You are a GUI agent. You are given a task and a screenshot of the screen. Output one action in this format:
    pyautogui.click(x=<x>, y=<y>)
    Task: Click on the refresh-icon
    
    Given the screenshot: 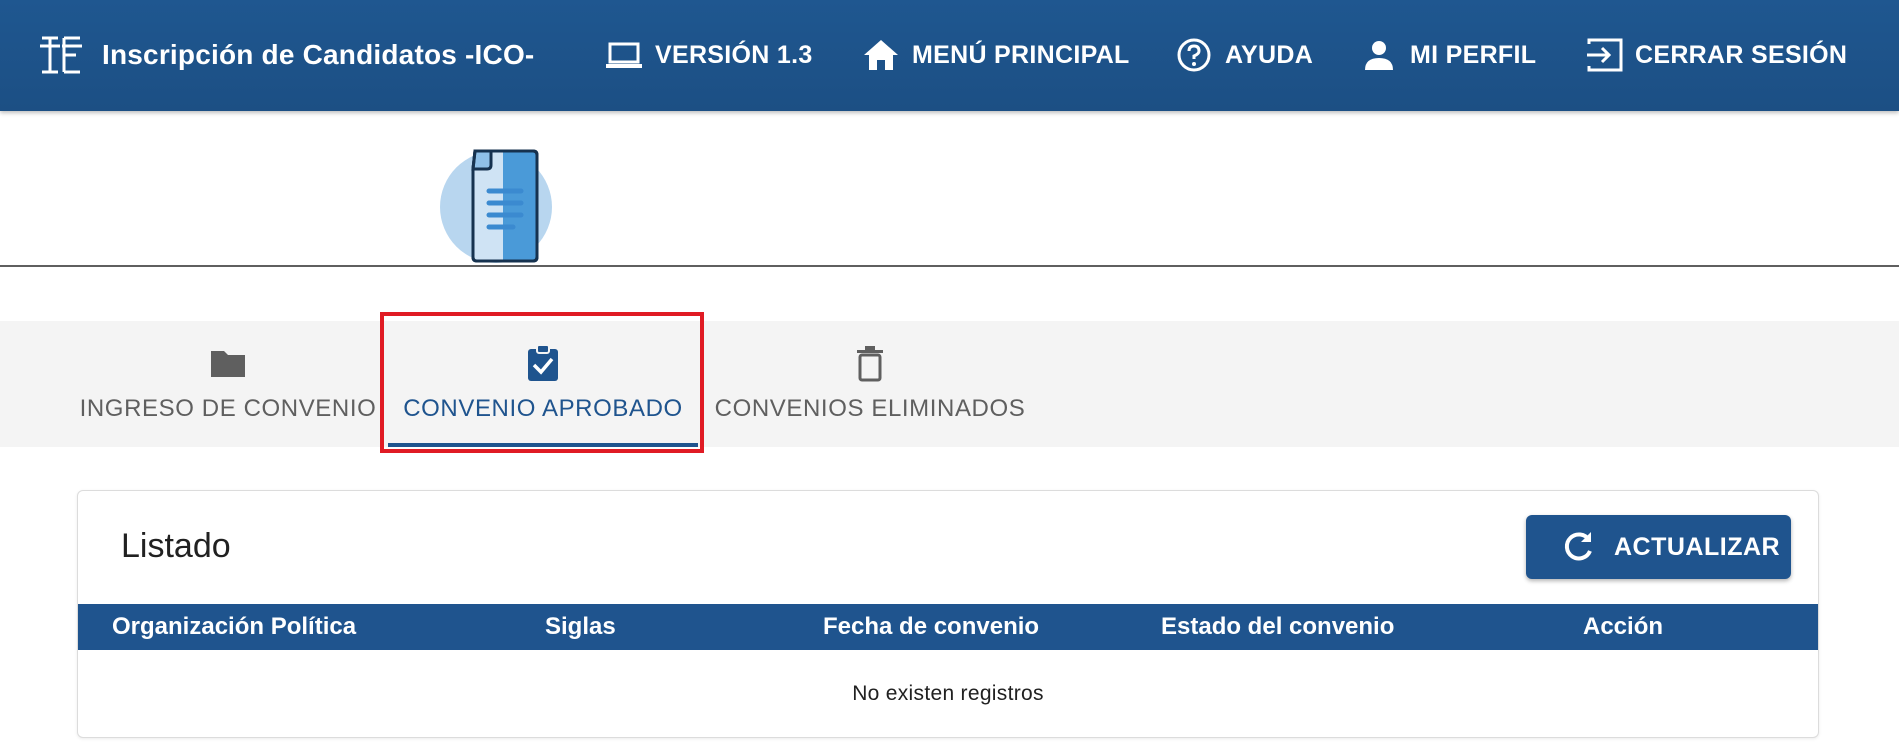 What is the action you would take?
    pyautogui.click(x=1578, y=546)
    